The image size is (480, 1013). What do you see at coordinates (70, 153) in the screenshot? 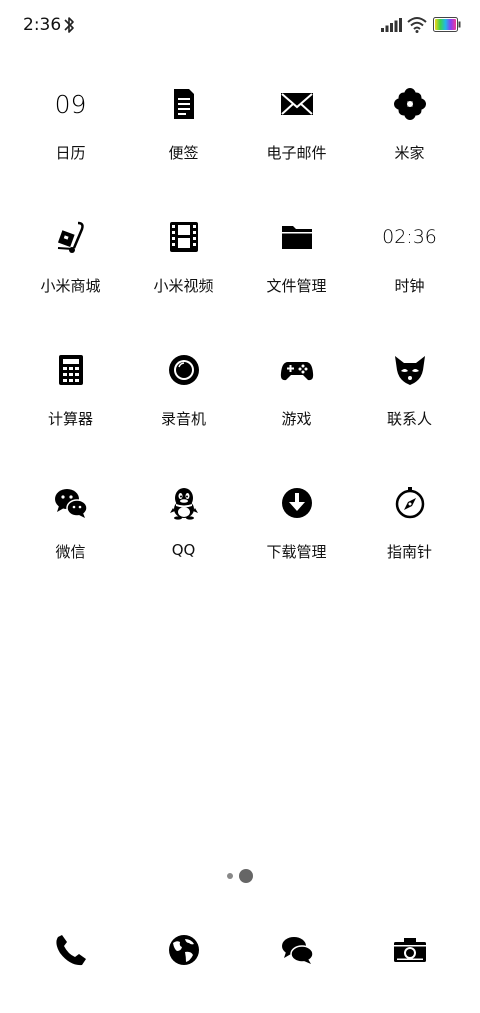
I see `app-label: 日历` at bounding box center [70, 153].